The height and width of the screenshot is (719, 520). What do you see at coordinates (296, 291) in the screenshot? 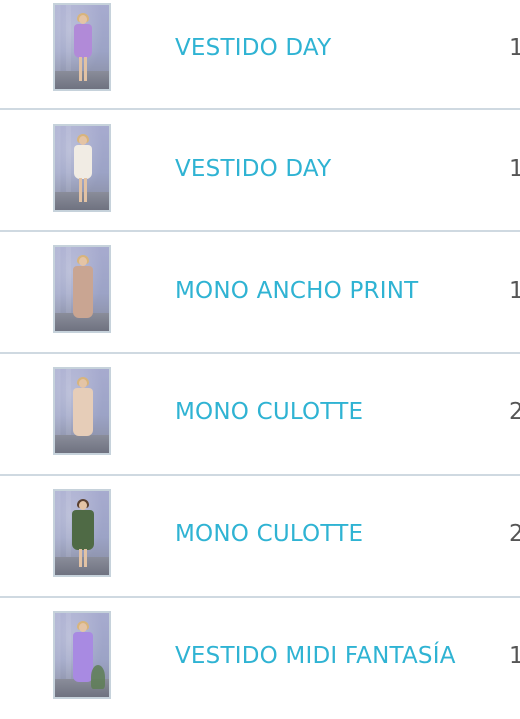
I see `product-name-link: MONO ANCHO PRINT` at bounding box center [296, 291].